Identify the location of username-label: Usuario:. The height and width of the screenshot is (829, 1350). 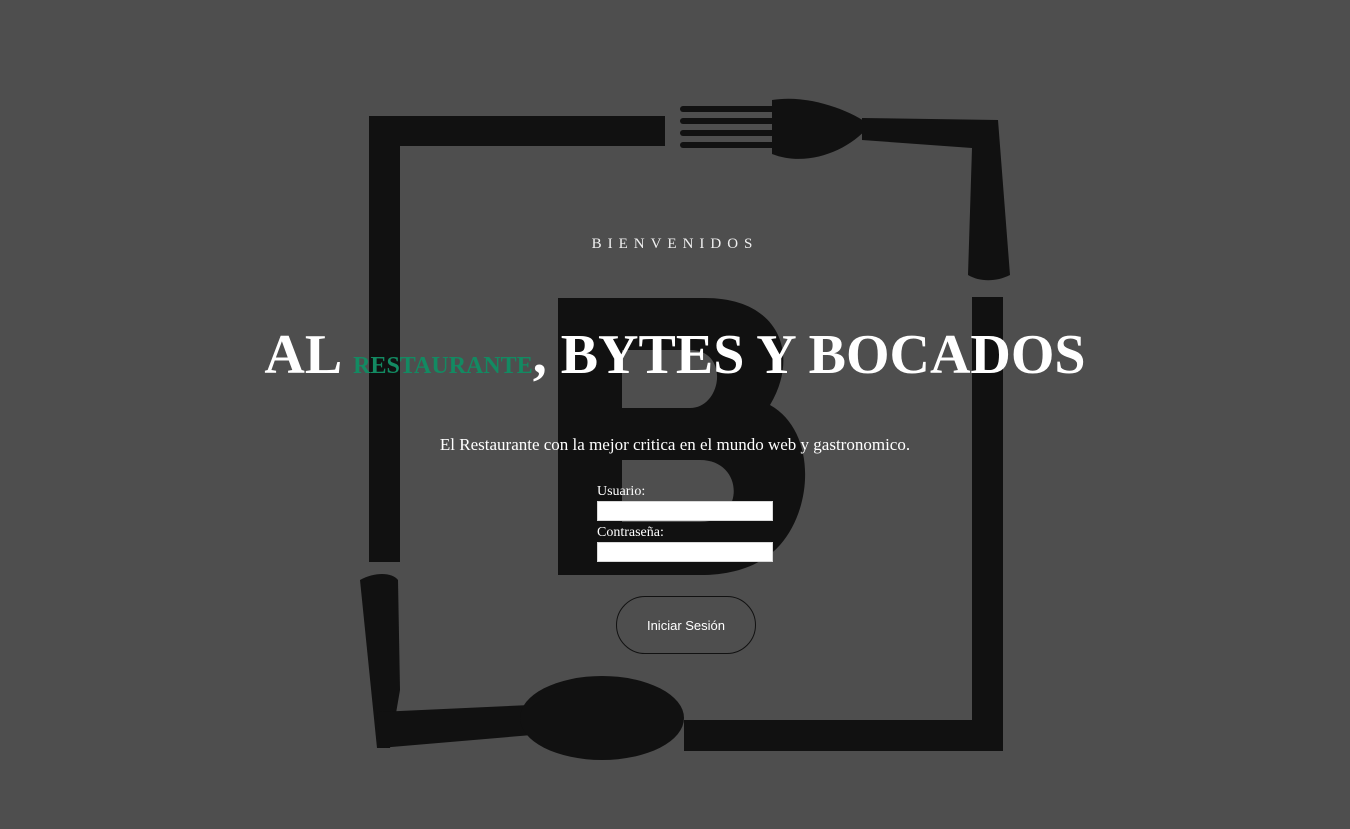
(621, 491).